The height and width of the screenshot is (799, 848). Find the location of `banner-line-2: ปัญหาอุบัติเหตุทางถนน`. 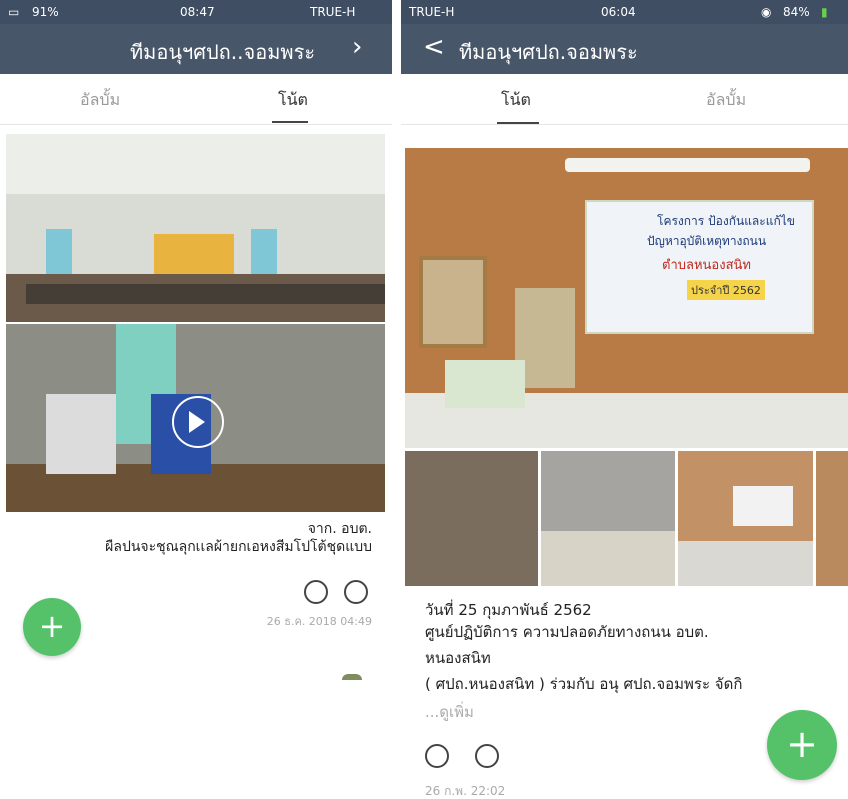

banner-line-2: ปัญหาอุบัติเหตุทางถนน is located at coordinates (707, 241).